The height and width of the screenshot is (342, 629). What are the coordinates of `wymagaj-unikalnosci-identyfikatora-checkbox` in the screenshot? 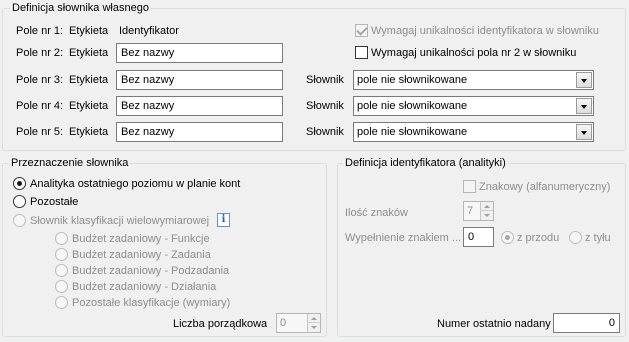 It's located at (361, 30).